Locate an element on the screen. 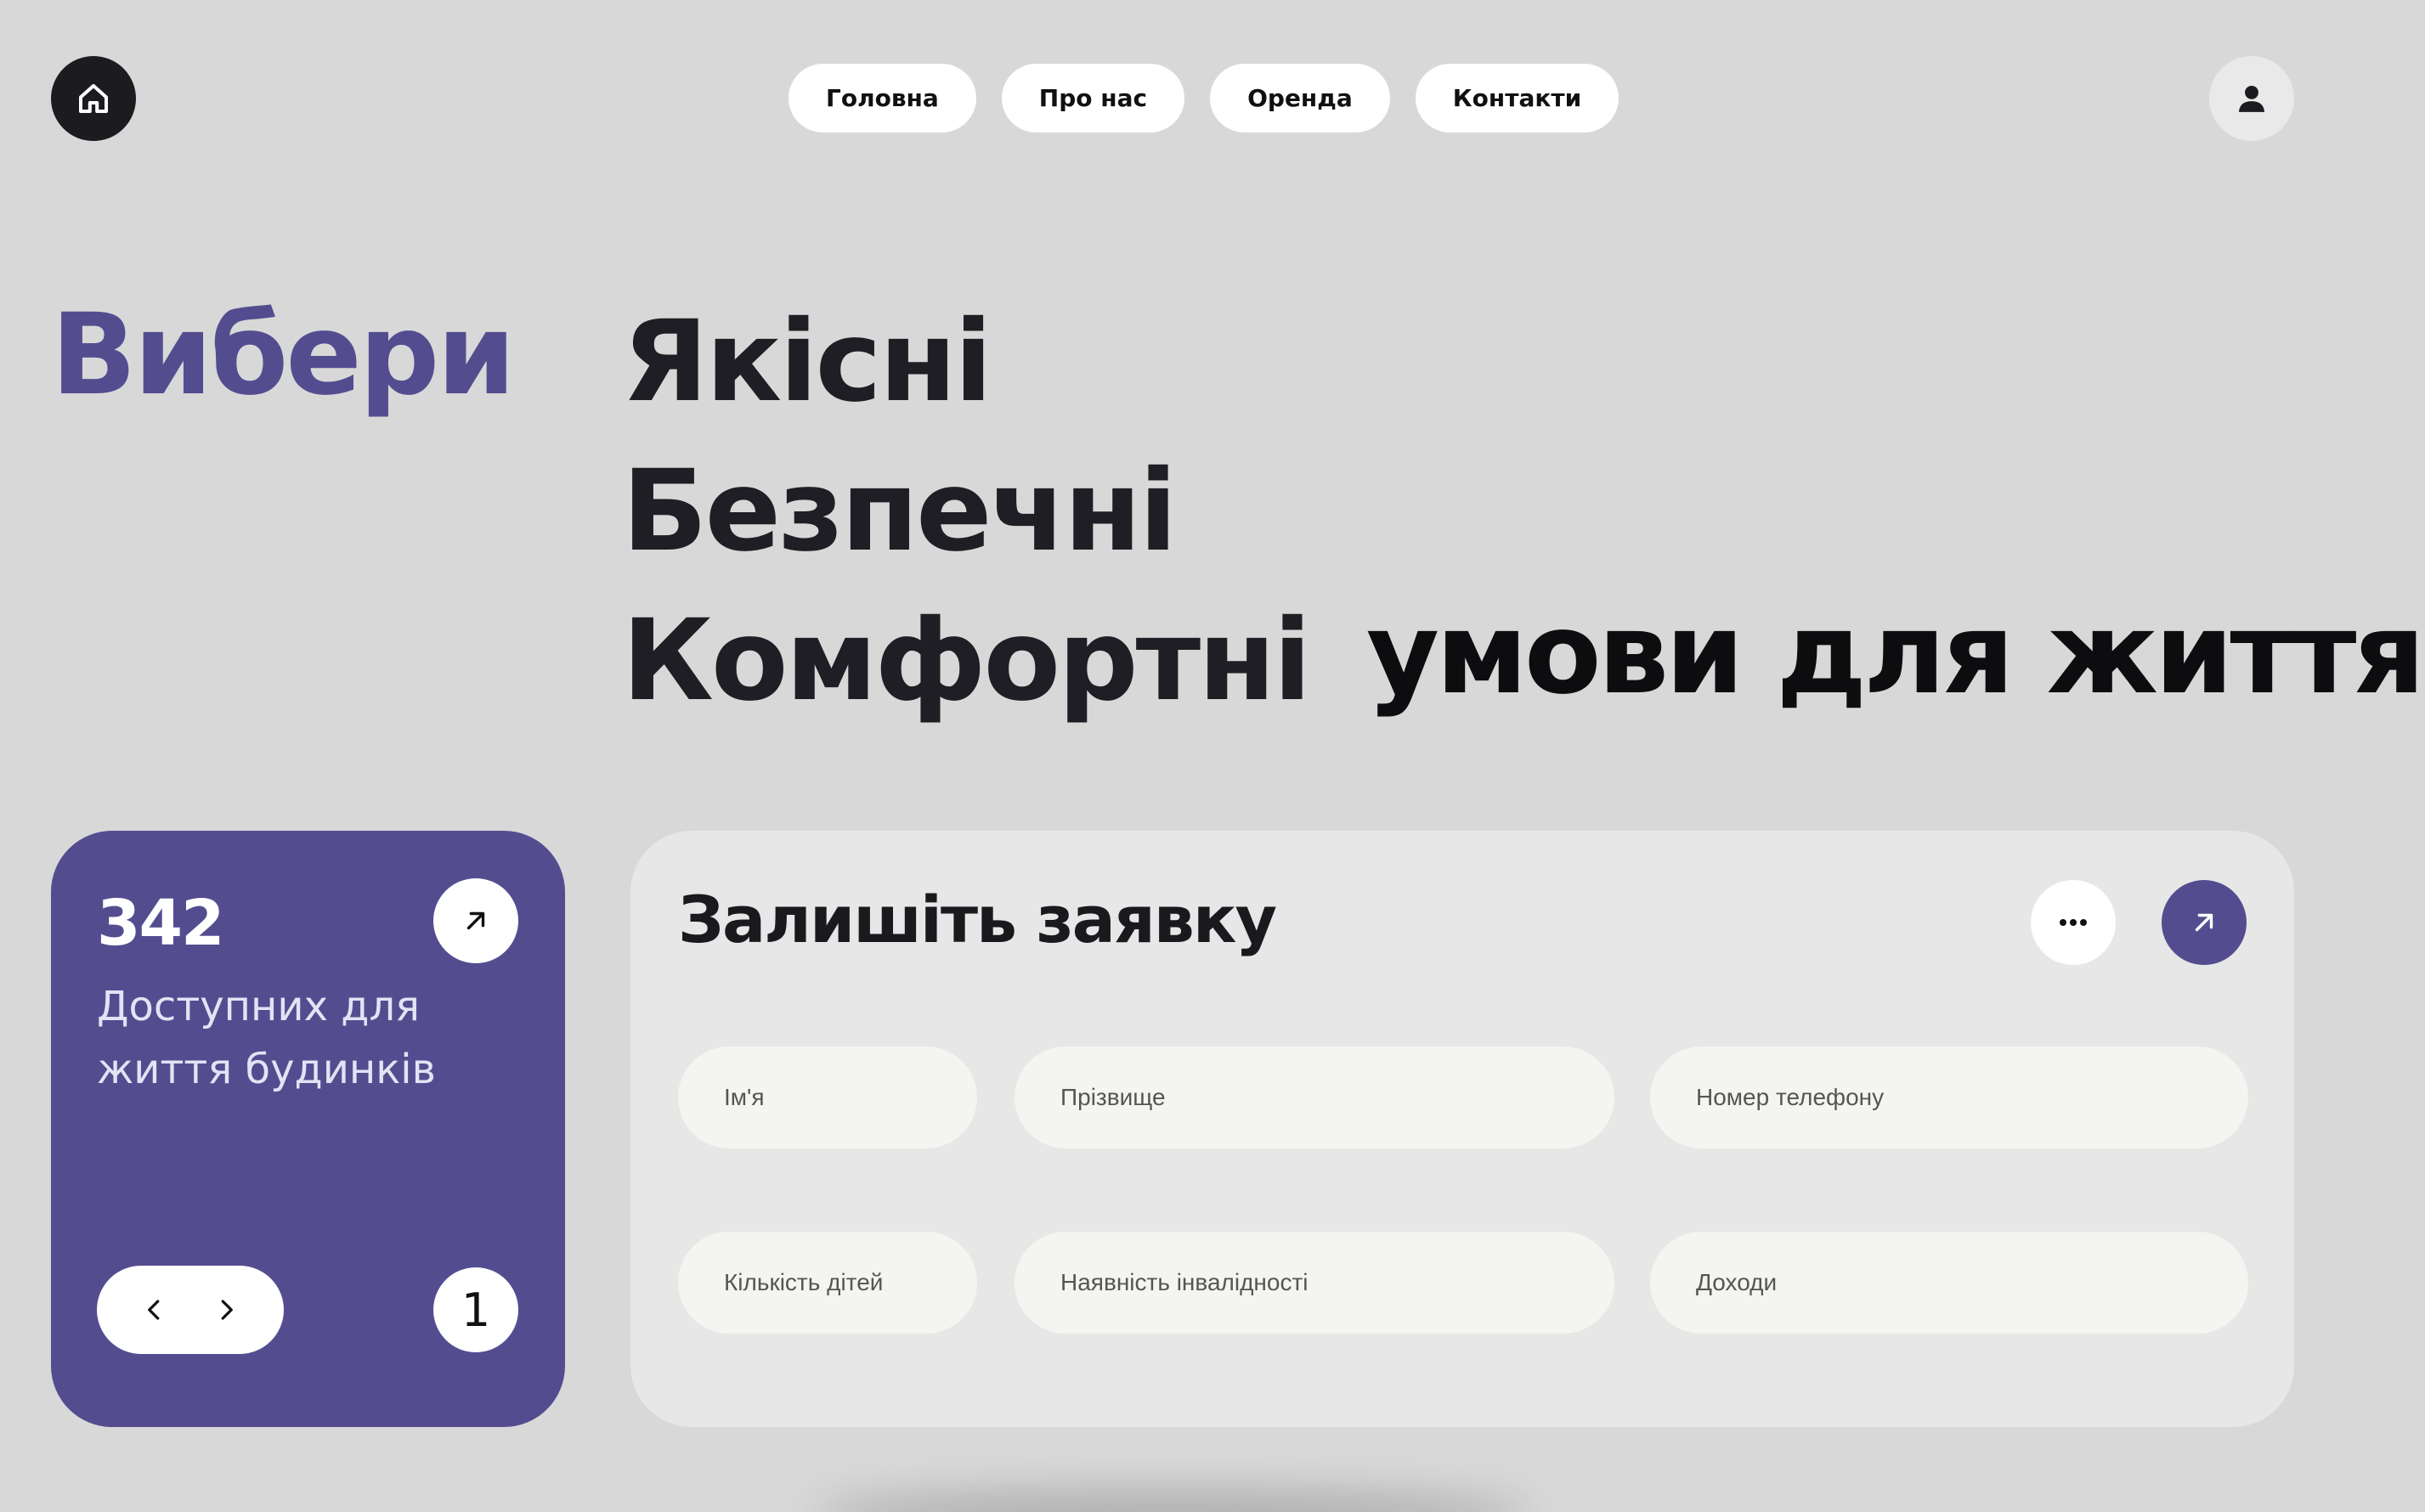 This screenshot has width=2425, height=1512. next-button is located at coordinates (226, 1310).